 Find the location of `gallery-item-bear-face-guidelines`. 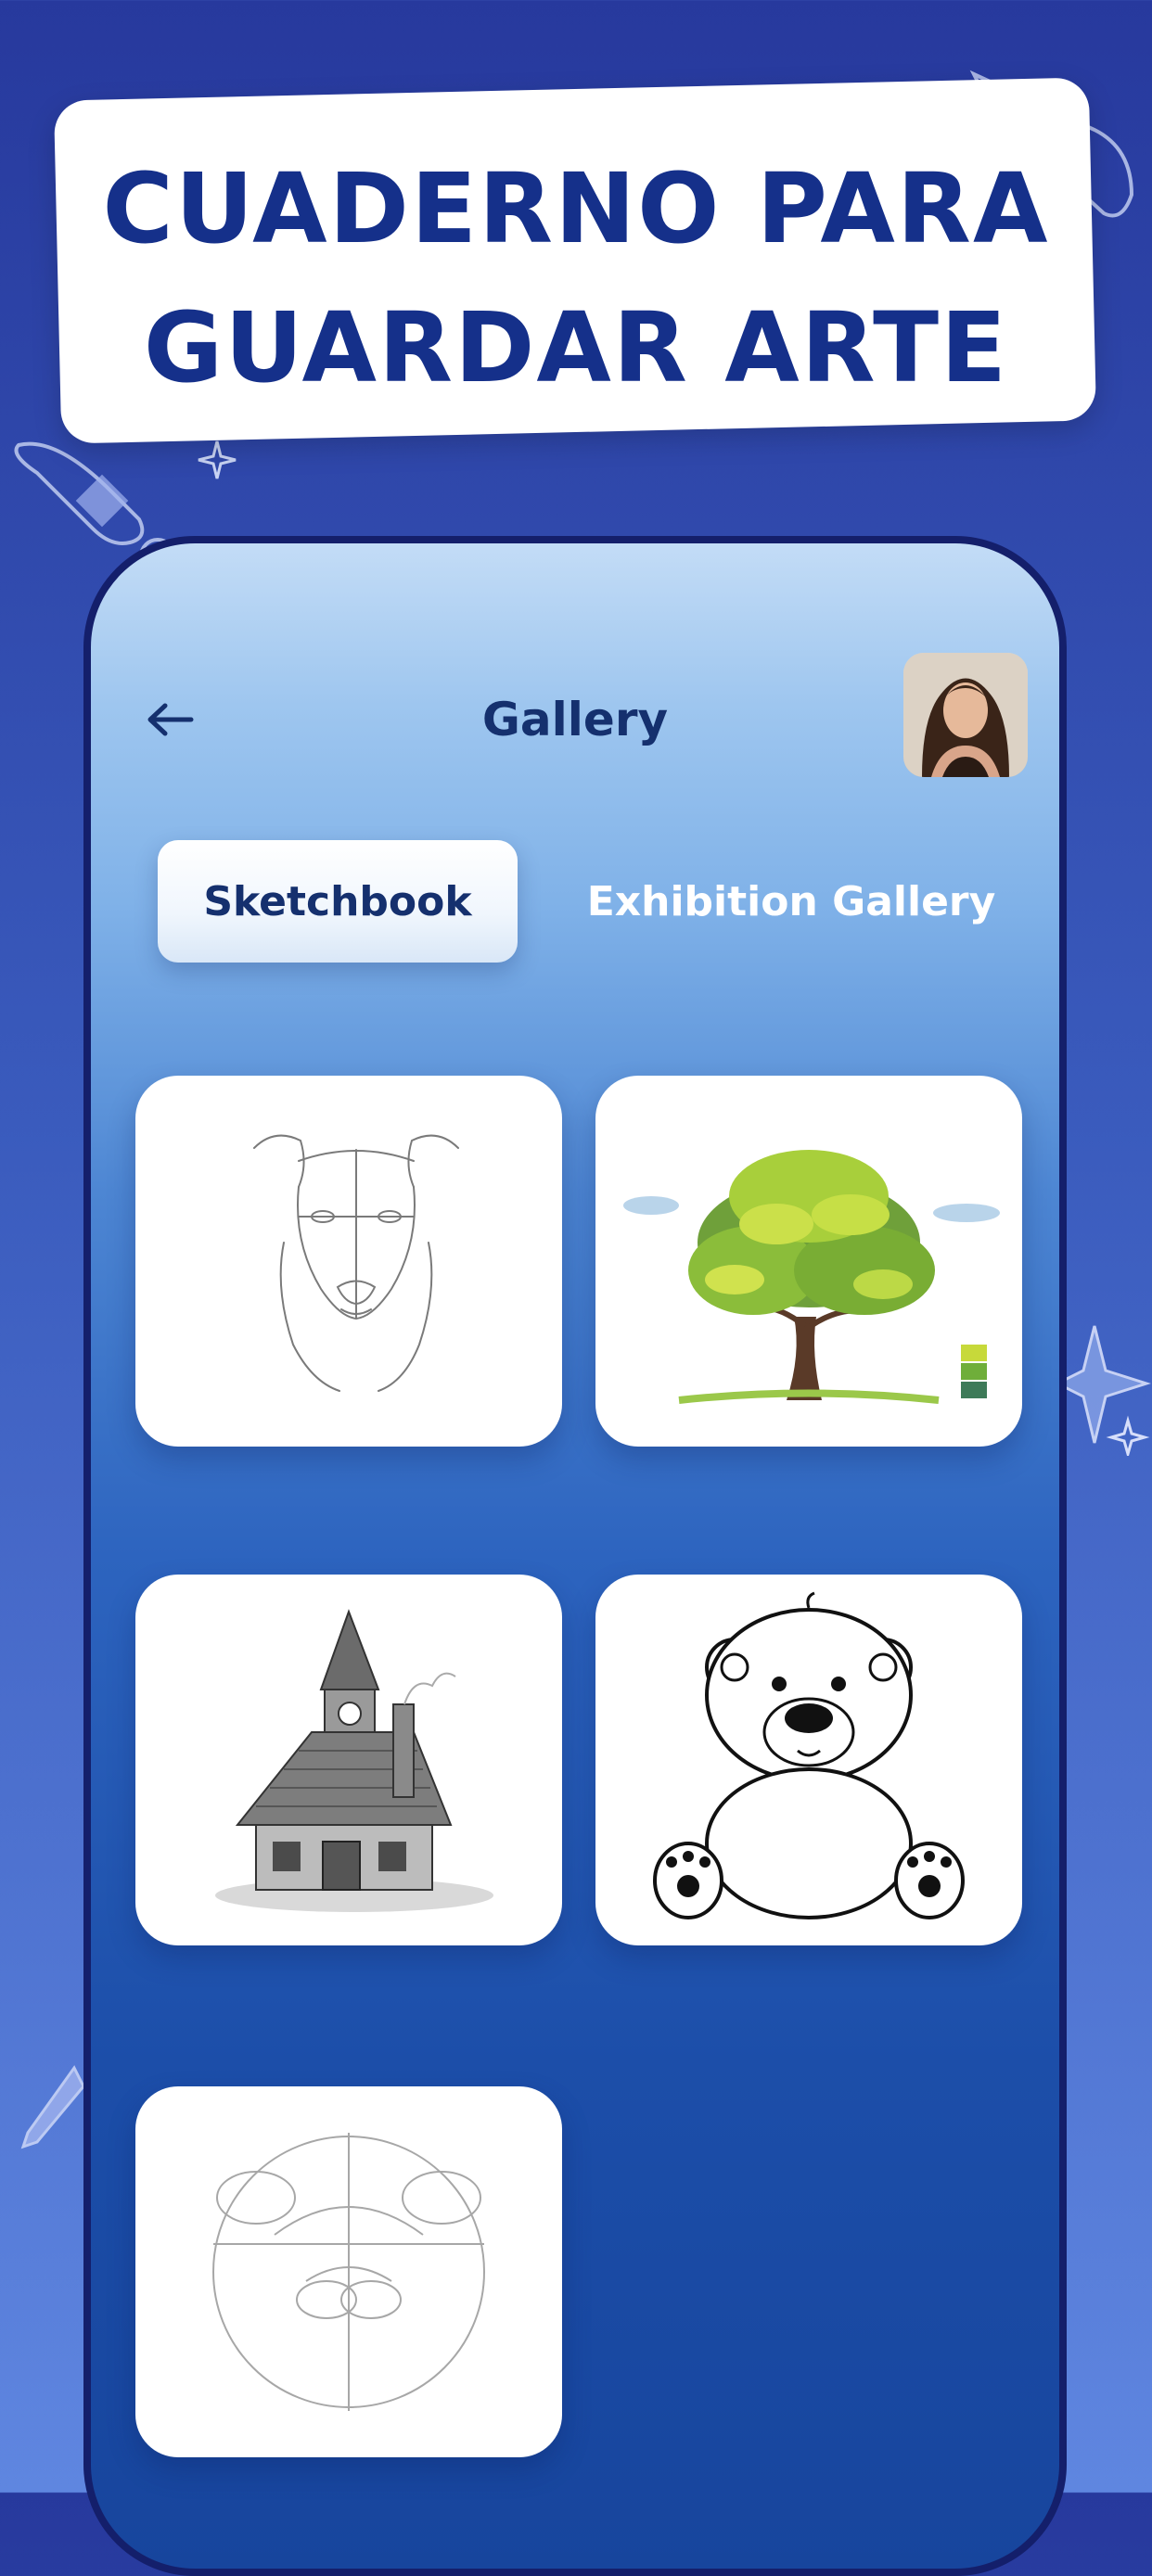

gallery-item-bear-face-guidelines is located at coordinates (348, 2272).